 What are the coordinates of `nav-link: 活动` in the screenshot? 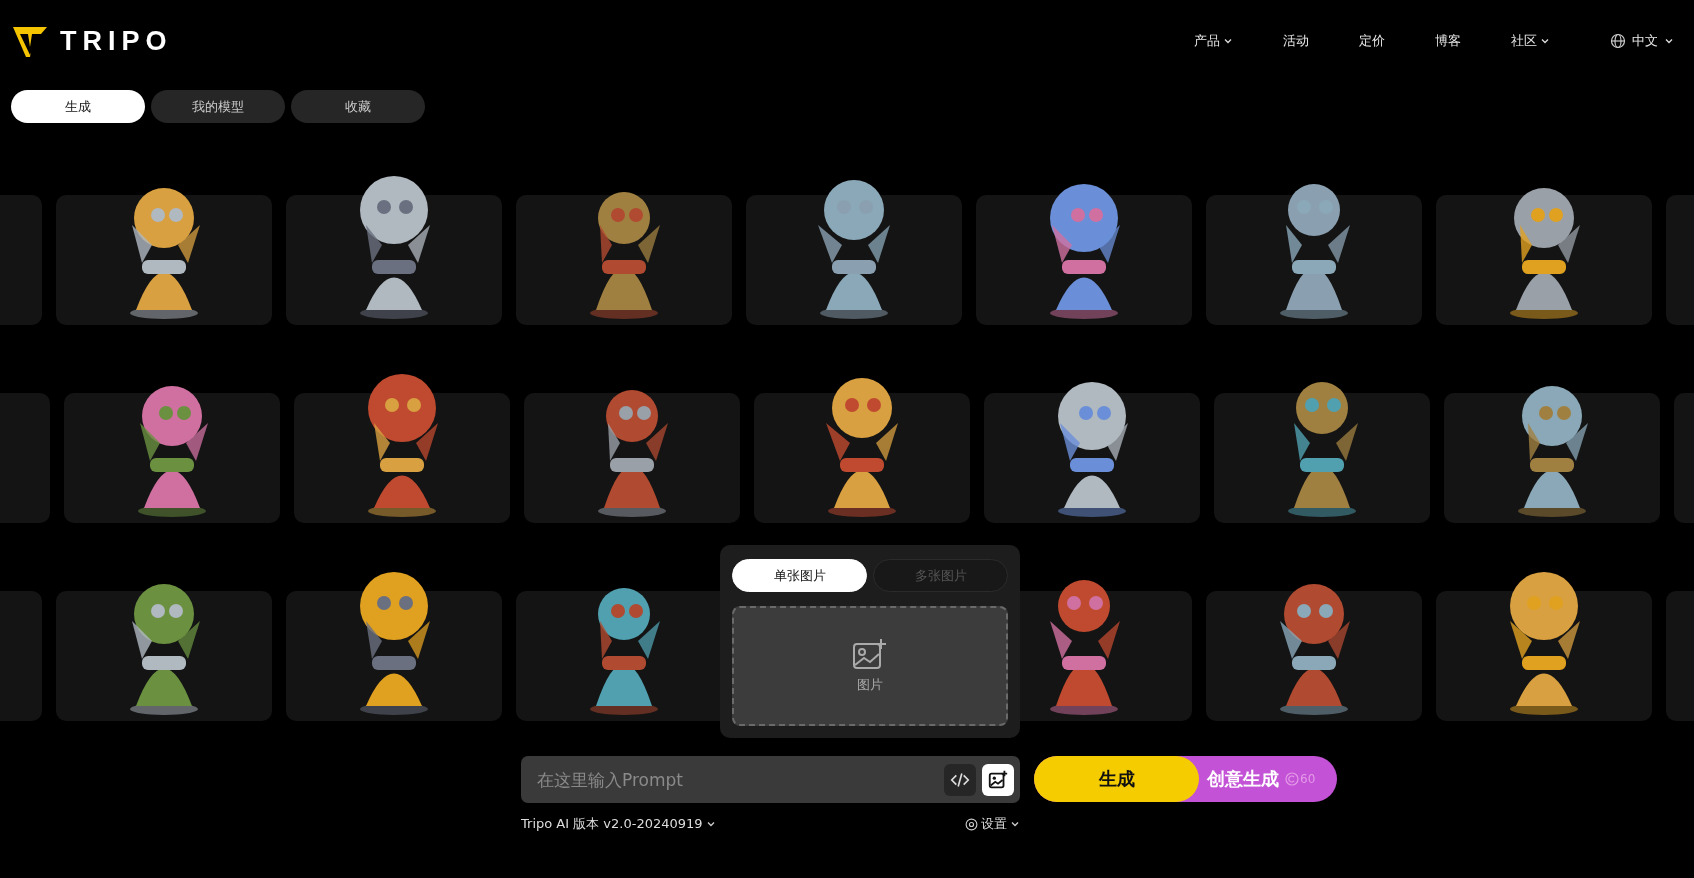 It's located at (1296, 41).